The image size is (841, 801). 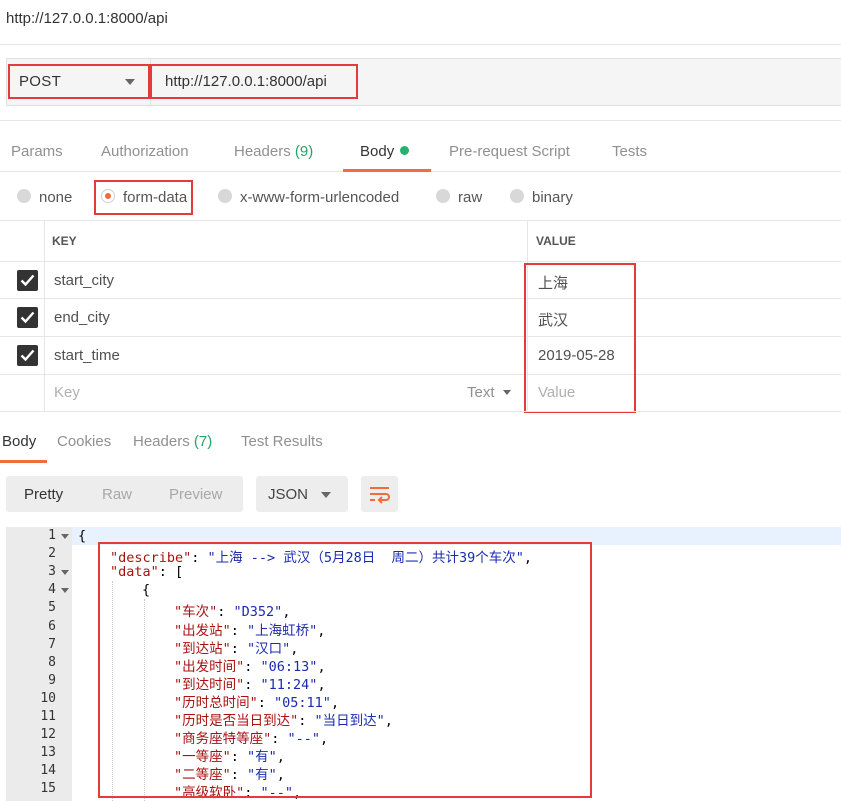 What do you see at coordinates (250, 630) in the screenshot?
I see `code-line: "出发站": "上海虹桥",` at bounding box center [250, 630].